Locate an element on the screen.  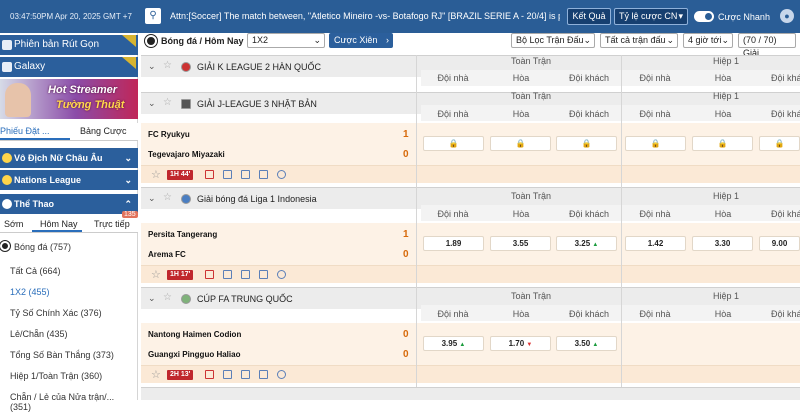
live-time-badge: 2H 13' is located at coordinates (180, 375).